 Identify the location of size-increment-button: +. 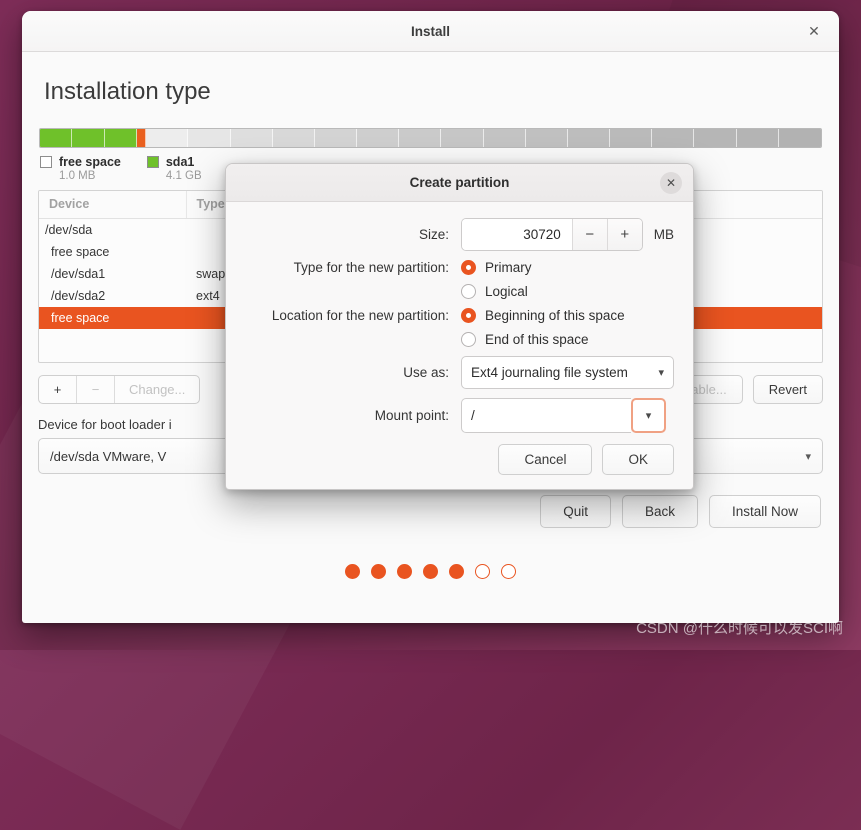
(624, 234).